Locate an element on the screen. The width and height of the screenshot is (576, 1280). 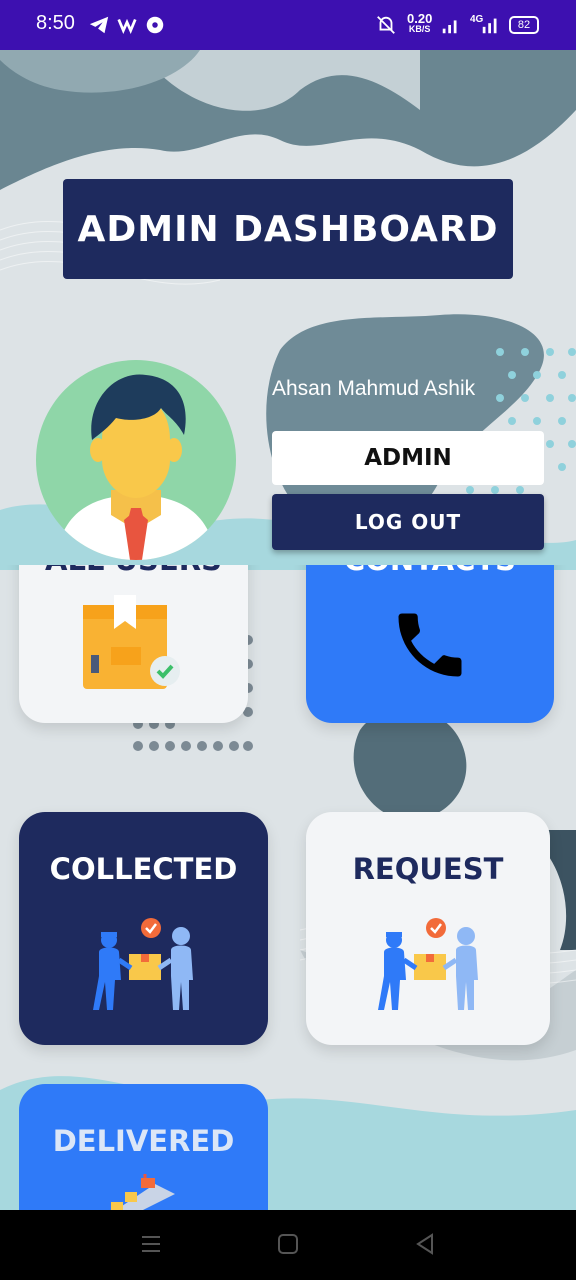
card-delivered: DELIVERED is located at coordinates (143, 1147).